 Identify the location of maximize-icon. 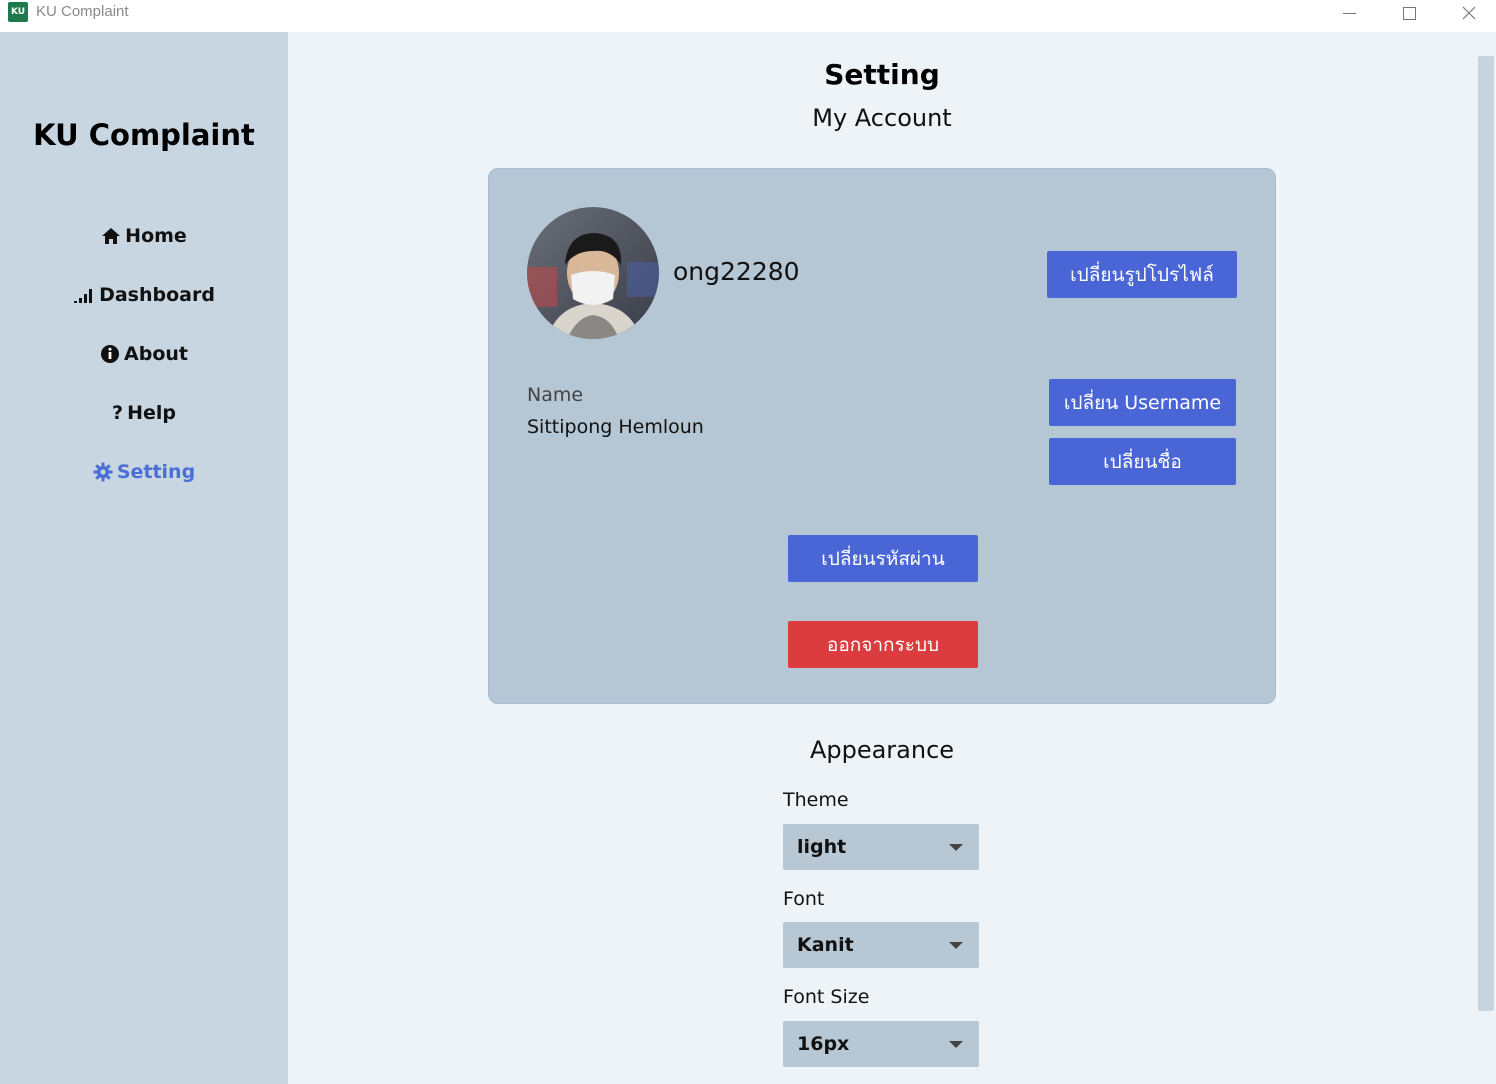
(1409, 13).